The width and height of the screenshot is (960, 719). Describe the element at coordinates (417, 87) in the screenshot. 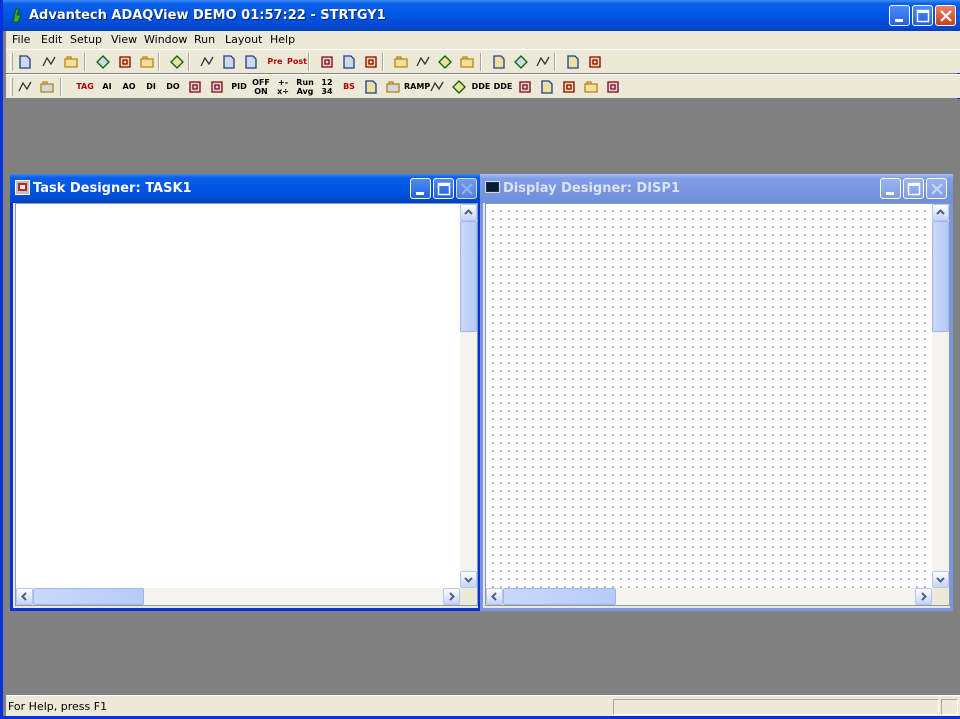

I see `ramp-button: RAMP` at that location.